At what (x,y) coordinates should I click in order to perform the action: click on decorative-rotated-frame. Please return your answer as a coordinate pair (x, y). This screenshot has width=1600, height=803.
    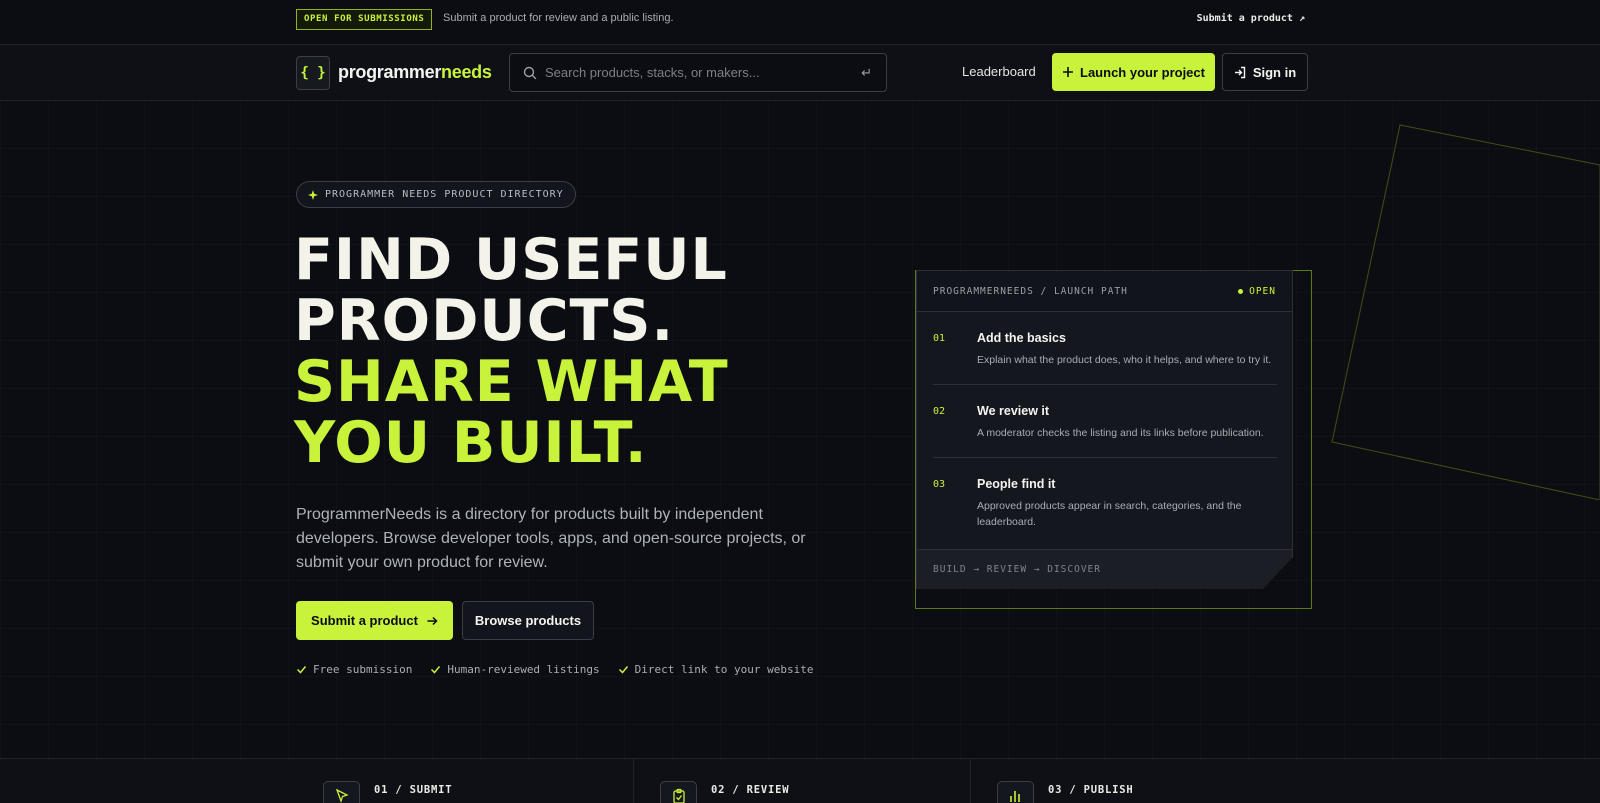
    Looking at the image, I should click on (1465, 312).